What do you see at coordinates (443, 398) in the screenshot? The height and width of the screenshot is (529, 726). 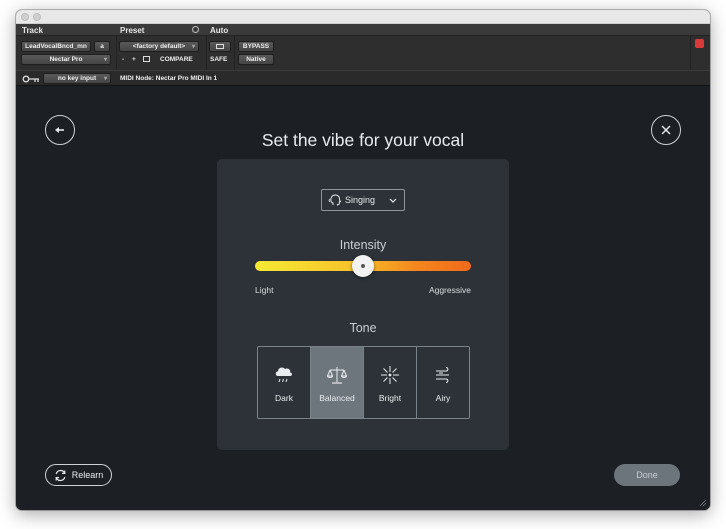 I see `tone-option-label: Airy` at bounding box center [443, 398].